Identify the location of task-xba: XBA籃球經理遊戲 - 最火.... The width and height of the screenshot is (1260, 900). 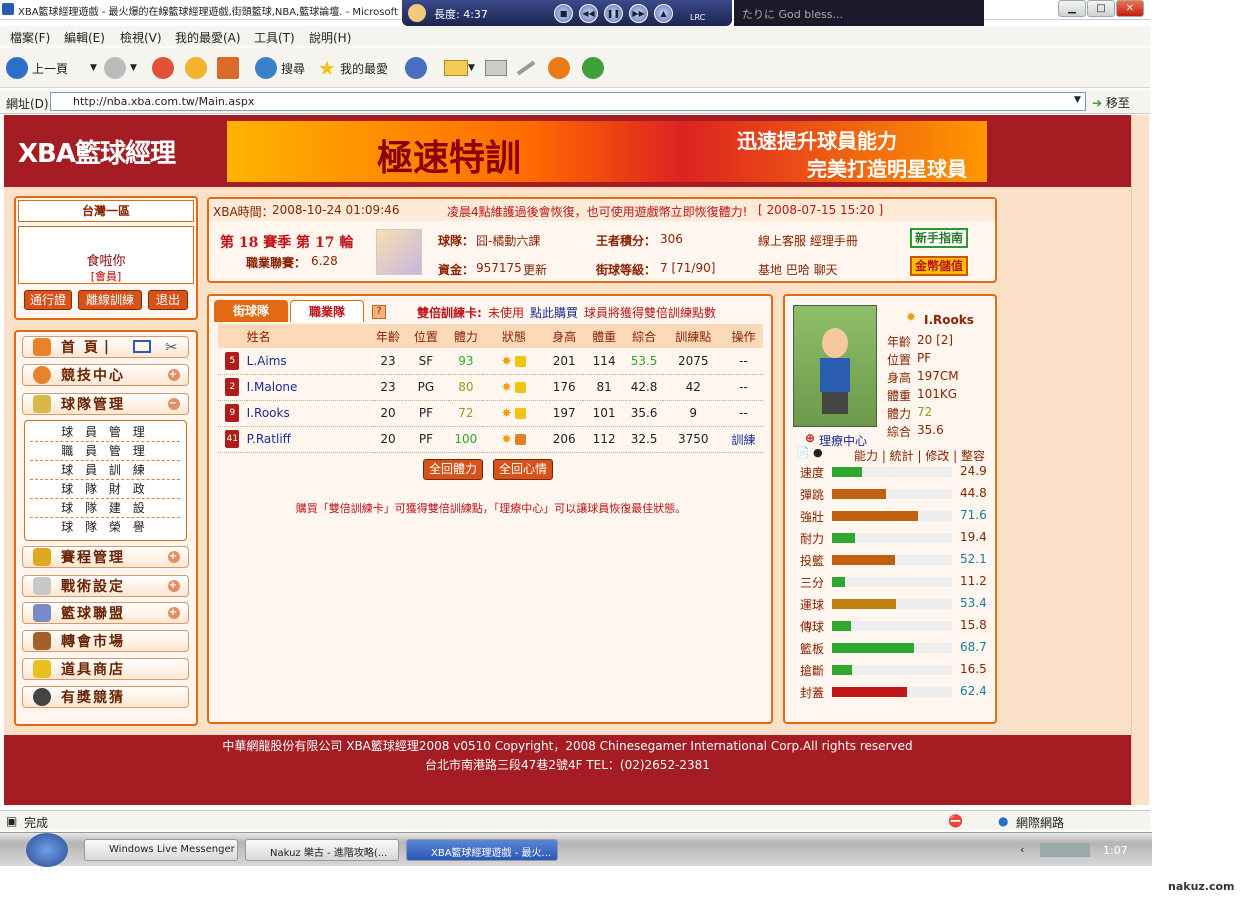
(482, 850).